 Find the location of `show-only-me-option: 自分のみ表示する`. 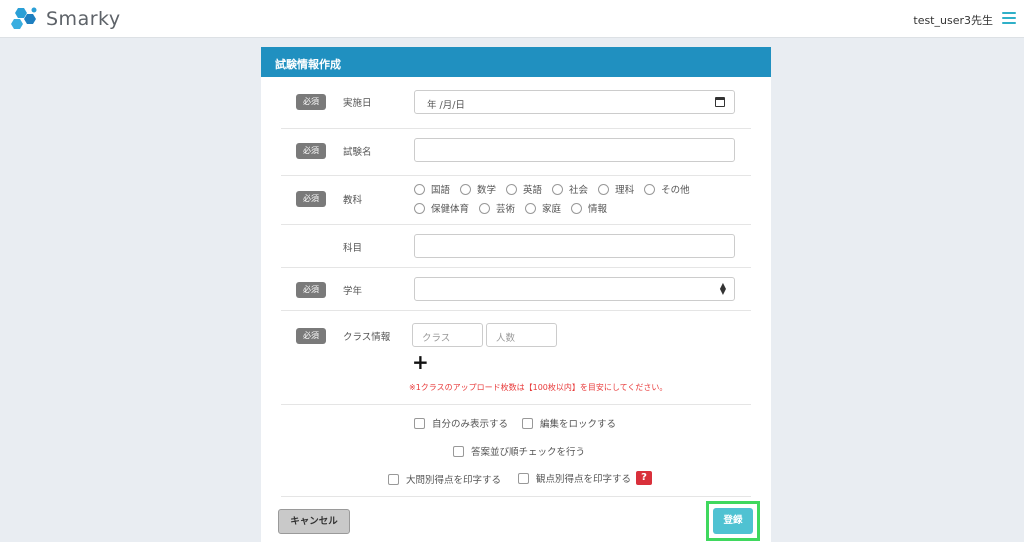

show-only-me-option: 自分のみ表示する is located at coordinates (461, 423).